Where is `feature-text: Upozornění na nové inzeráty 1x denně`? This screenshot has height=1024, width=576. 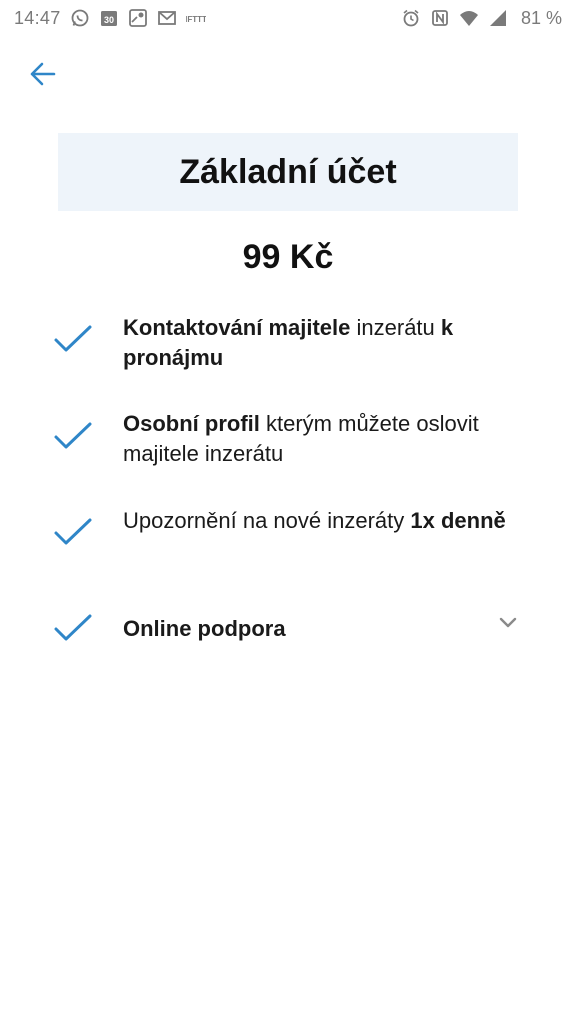
feature-text: Upozornění na nové inzeráty 1x denně is located at coordinates (325, 521).